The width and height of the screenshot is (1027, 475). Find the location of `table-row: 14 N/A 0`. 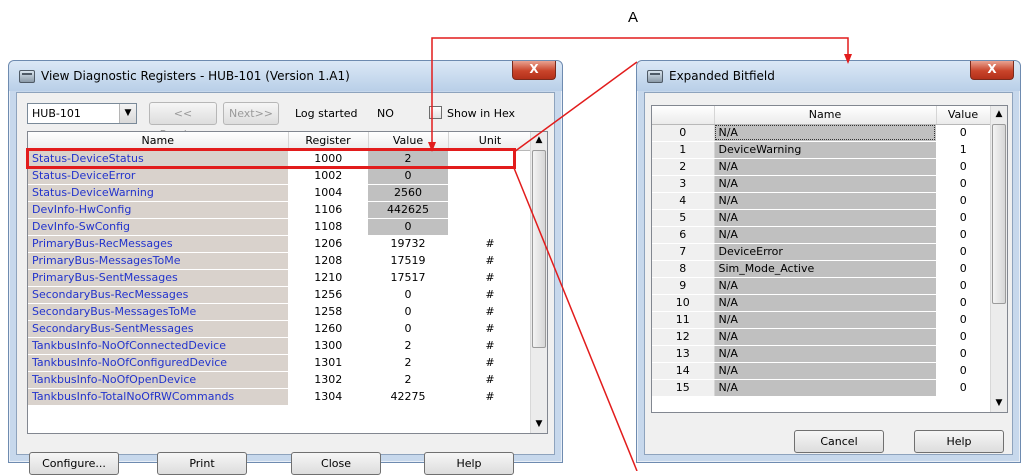

table-row: 14 N/A 0 is located at coordinates (821, 371).